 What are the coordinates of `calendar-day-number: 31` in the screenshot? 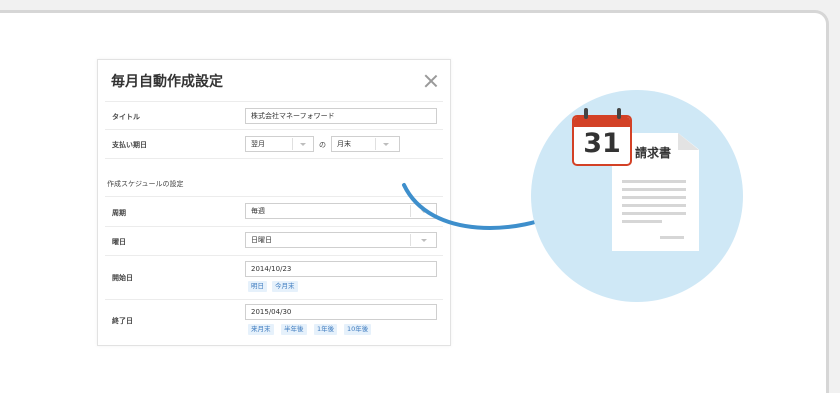 It's located at (602, 143).